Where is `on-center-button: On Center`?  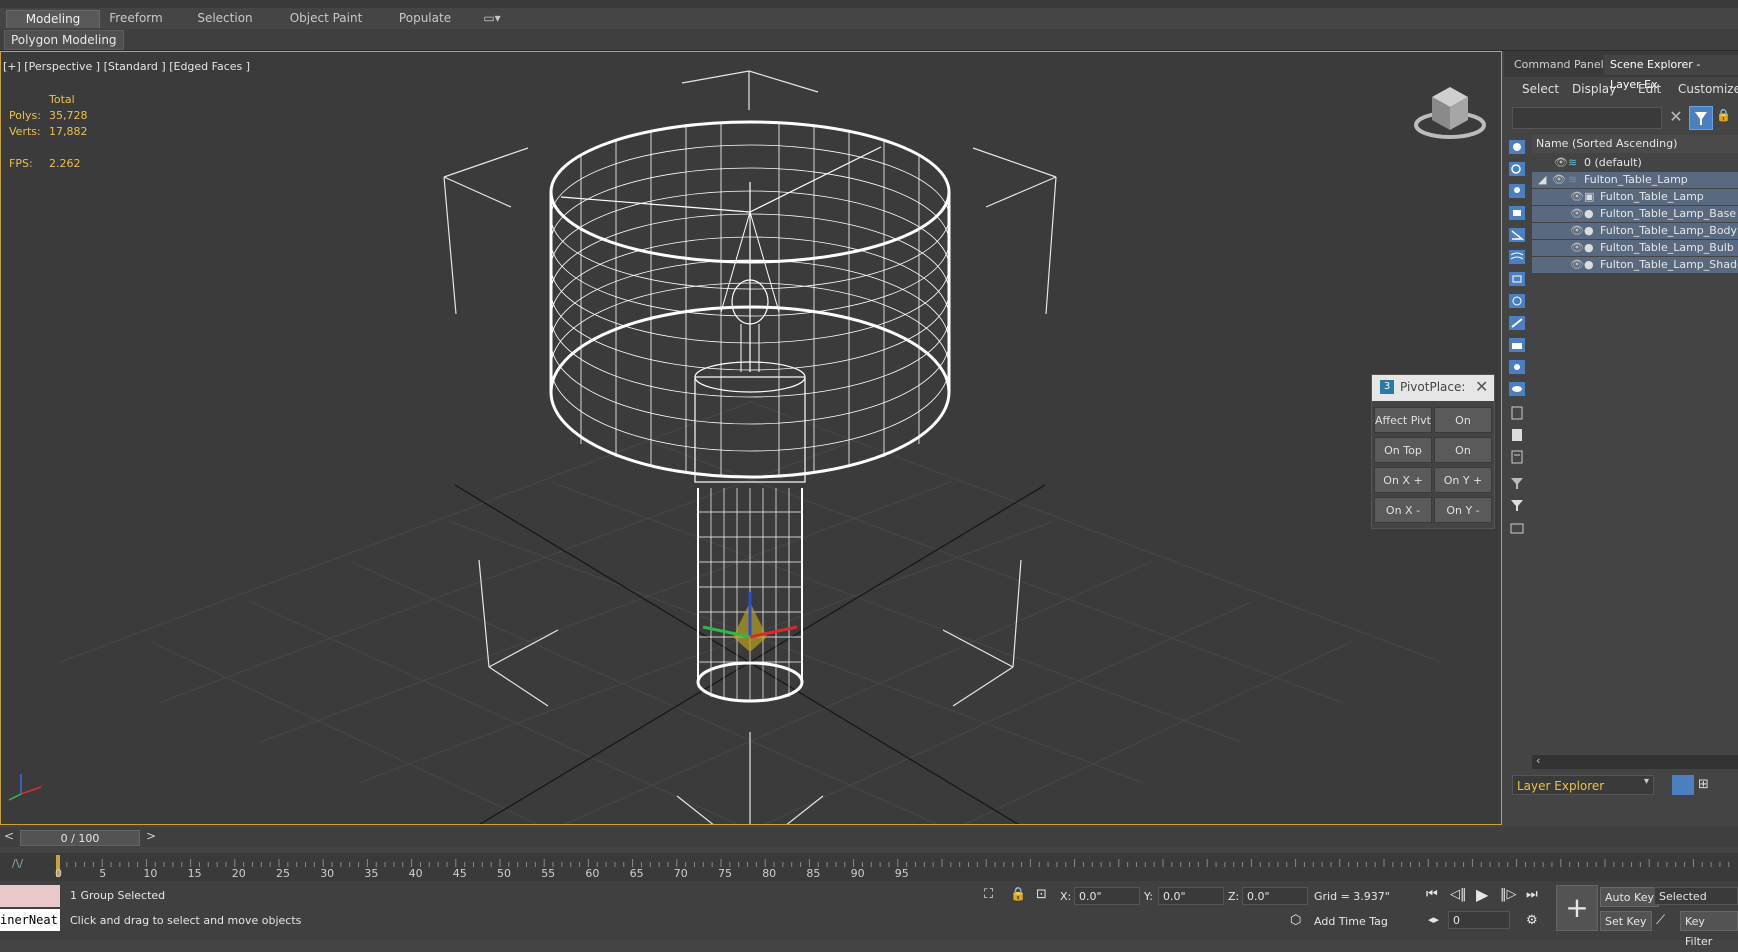
on-center-button: On Center is located at coordinates (1463, 430).